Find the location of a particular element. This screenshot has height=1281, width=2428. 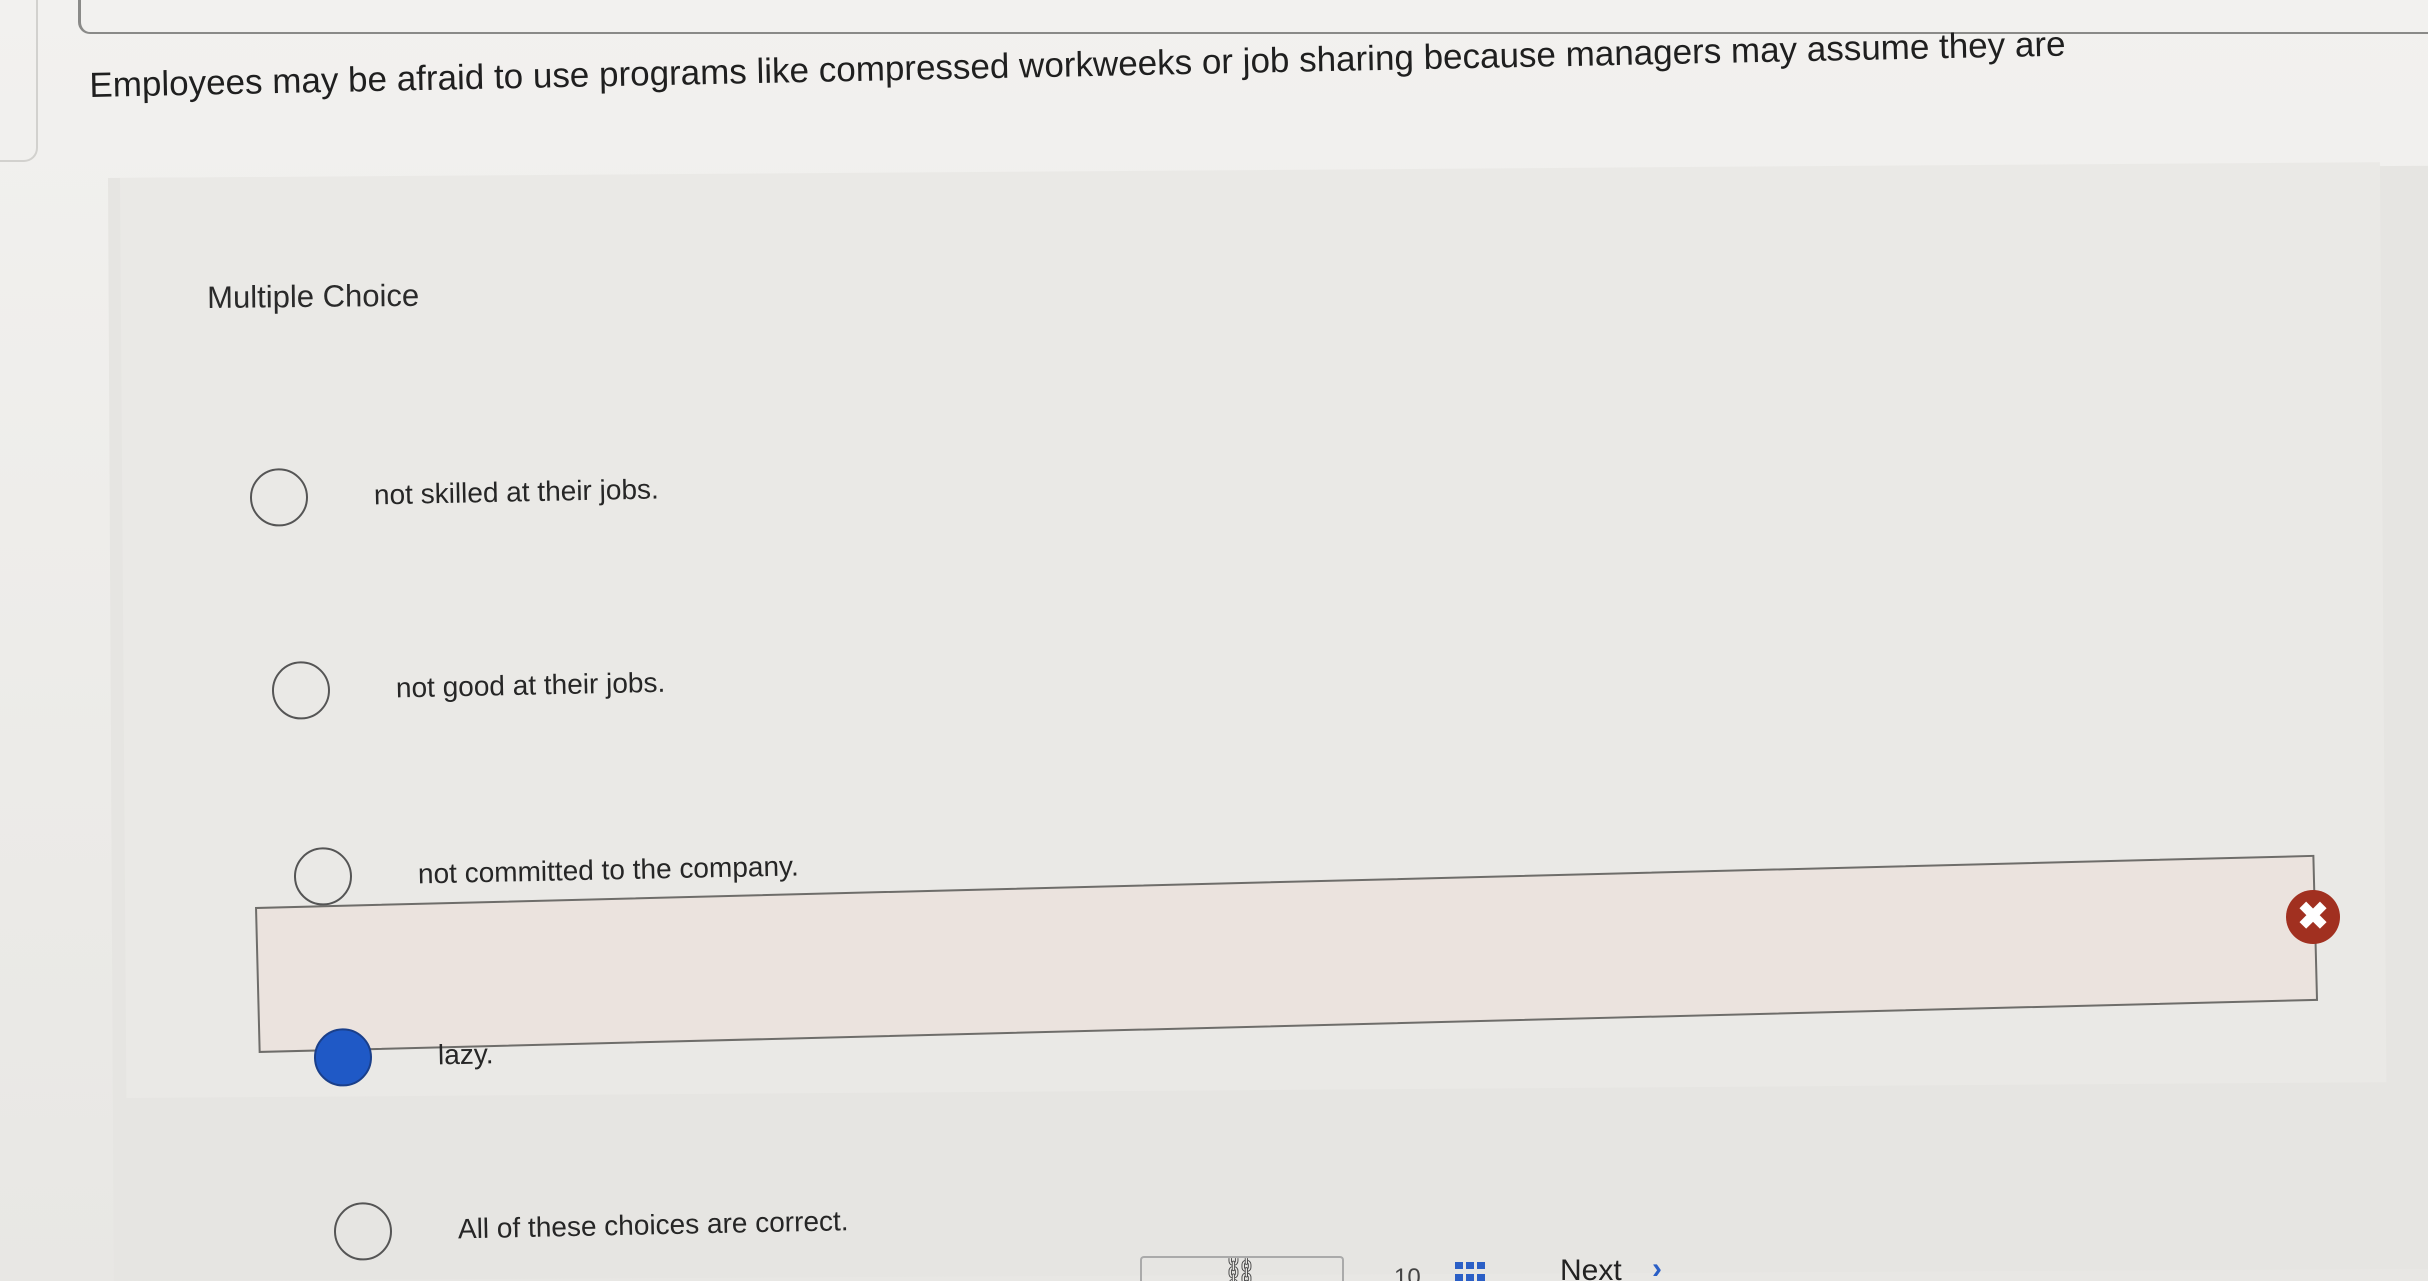

option-not-good: not good at their jobs. is located at coordinates (468, 687).